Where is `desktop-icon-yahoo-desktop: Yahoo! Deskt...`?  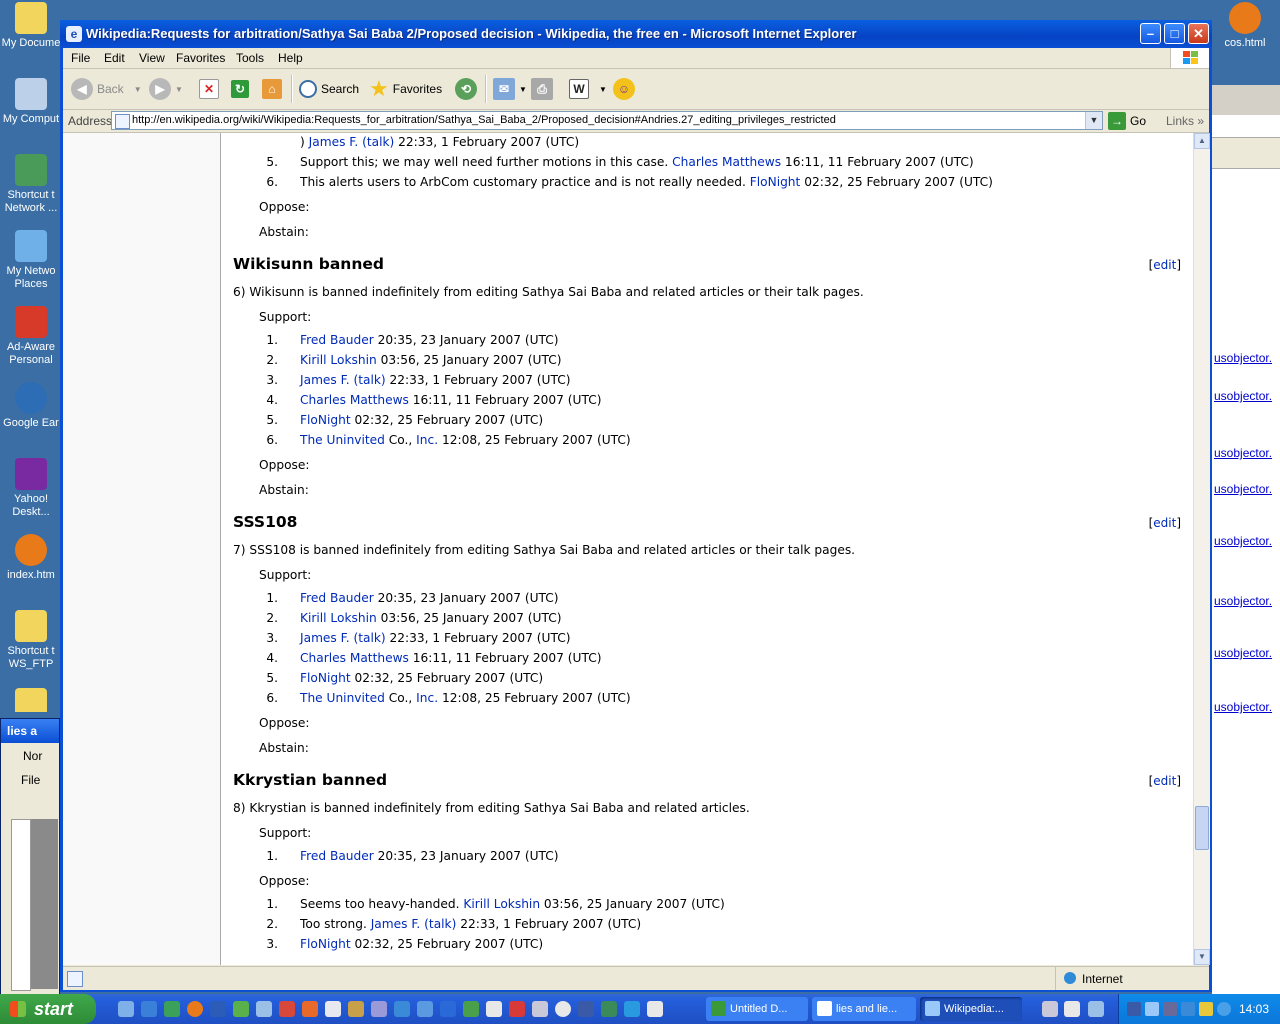
desktop-icon-yahoo-desktop: Yahoo! Deskt... is located at coordinates (31, 488).